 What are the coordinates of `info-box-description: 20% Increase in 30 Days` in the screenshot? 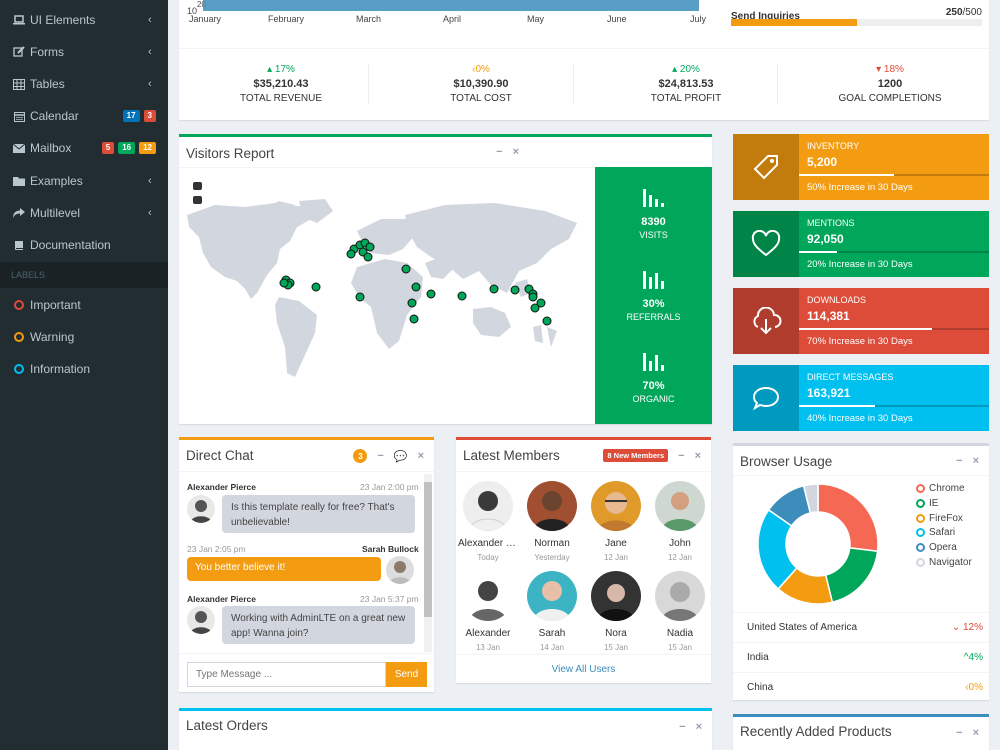 It's located at (860, 264).